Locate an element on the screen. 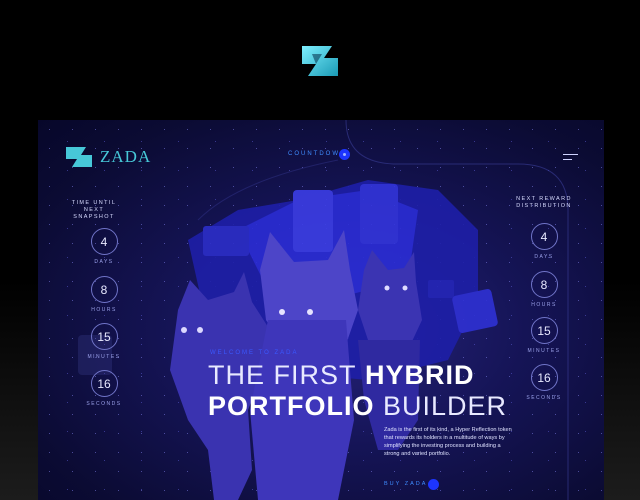 The height and width of the screenshot is (500, 640). left-timer-minutes: 15 MINUTES is located at coordinates (104, 341).